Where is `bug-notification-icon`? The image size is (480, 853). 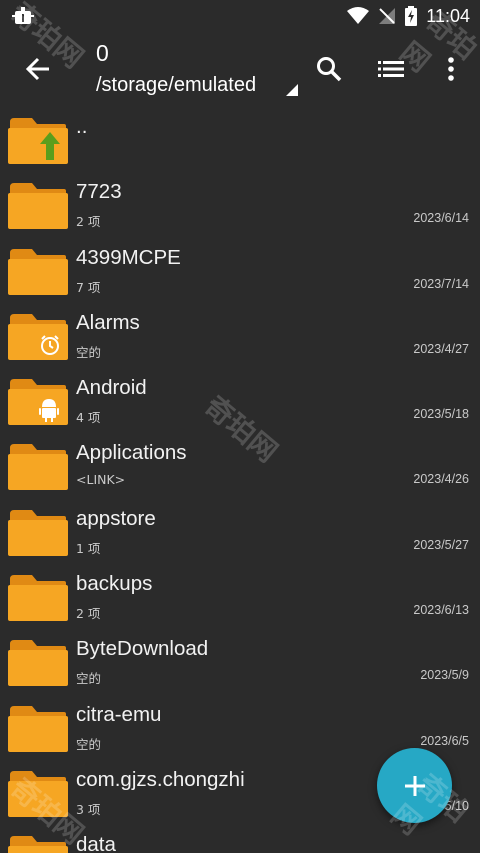 bug-notification-icon is located at coordinates (23, 15).